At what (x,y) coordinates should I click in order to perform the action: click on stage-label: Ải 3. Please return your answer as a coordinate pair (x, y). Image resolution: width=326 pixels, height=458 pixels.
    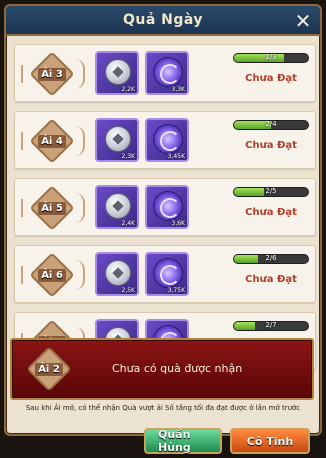
    Looking at the image, I should click on (52, 74).